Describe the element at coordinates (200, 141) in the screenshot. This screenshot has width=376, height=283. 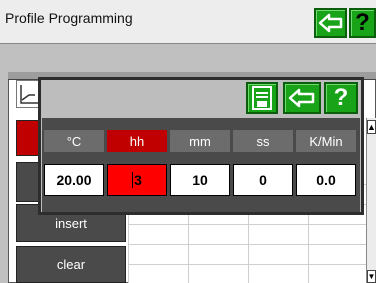
I see `header-minutes: mm` at that location.